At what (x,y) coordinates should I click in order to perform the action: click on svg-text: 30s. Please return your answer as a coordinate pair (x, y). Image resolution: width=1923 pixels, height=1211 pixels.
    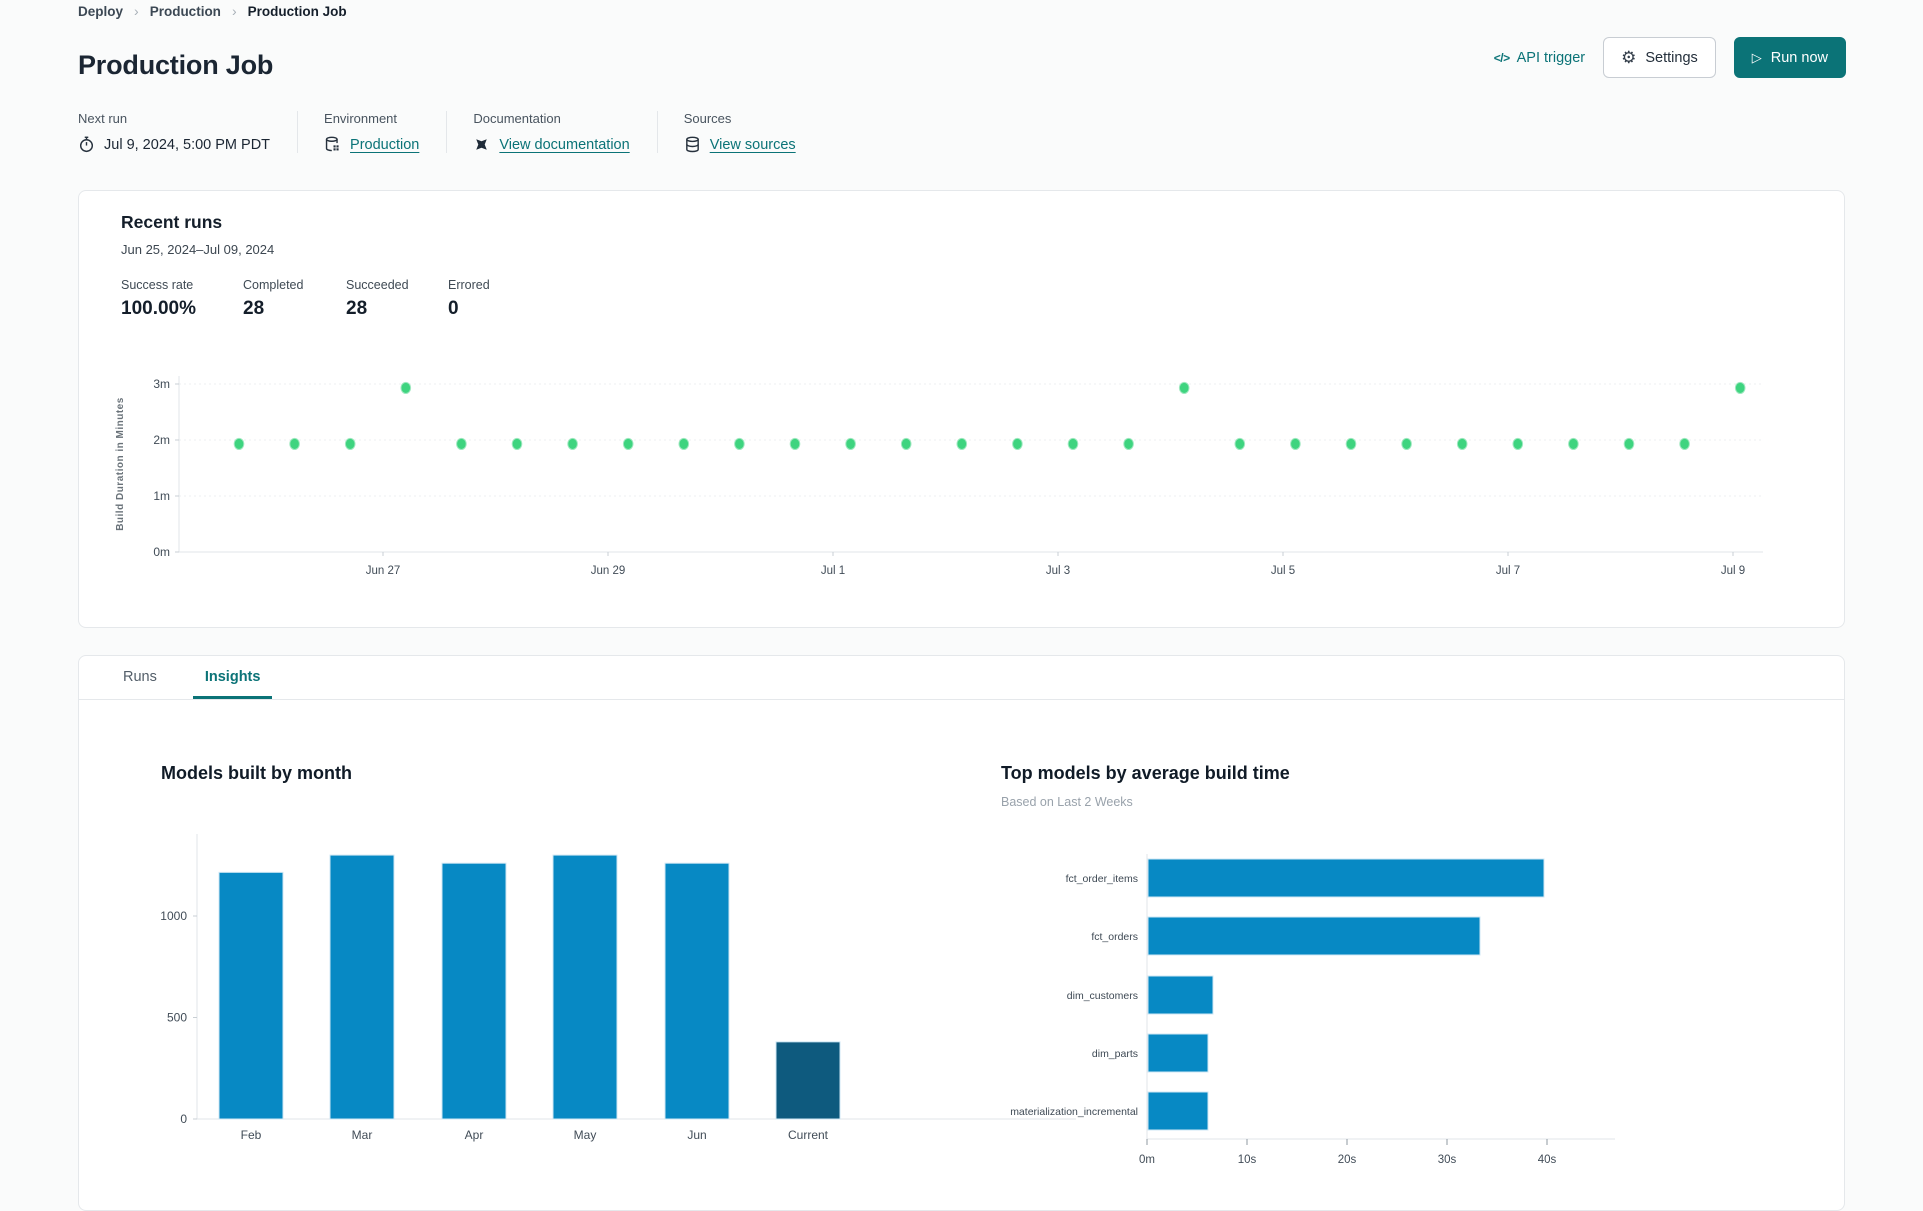
    Looking at the image, I should click on (1447, 1160).